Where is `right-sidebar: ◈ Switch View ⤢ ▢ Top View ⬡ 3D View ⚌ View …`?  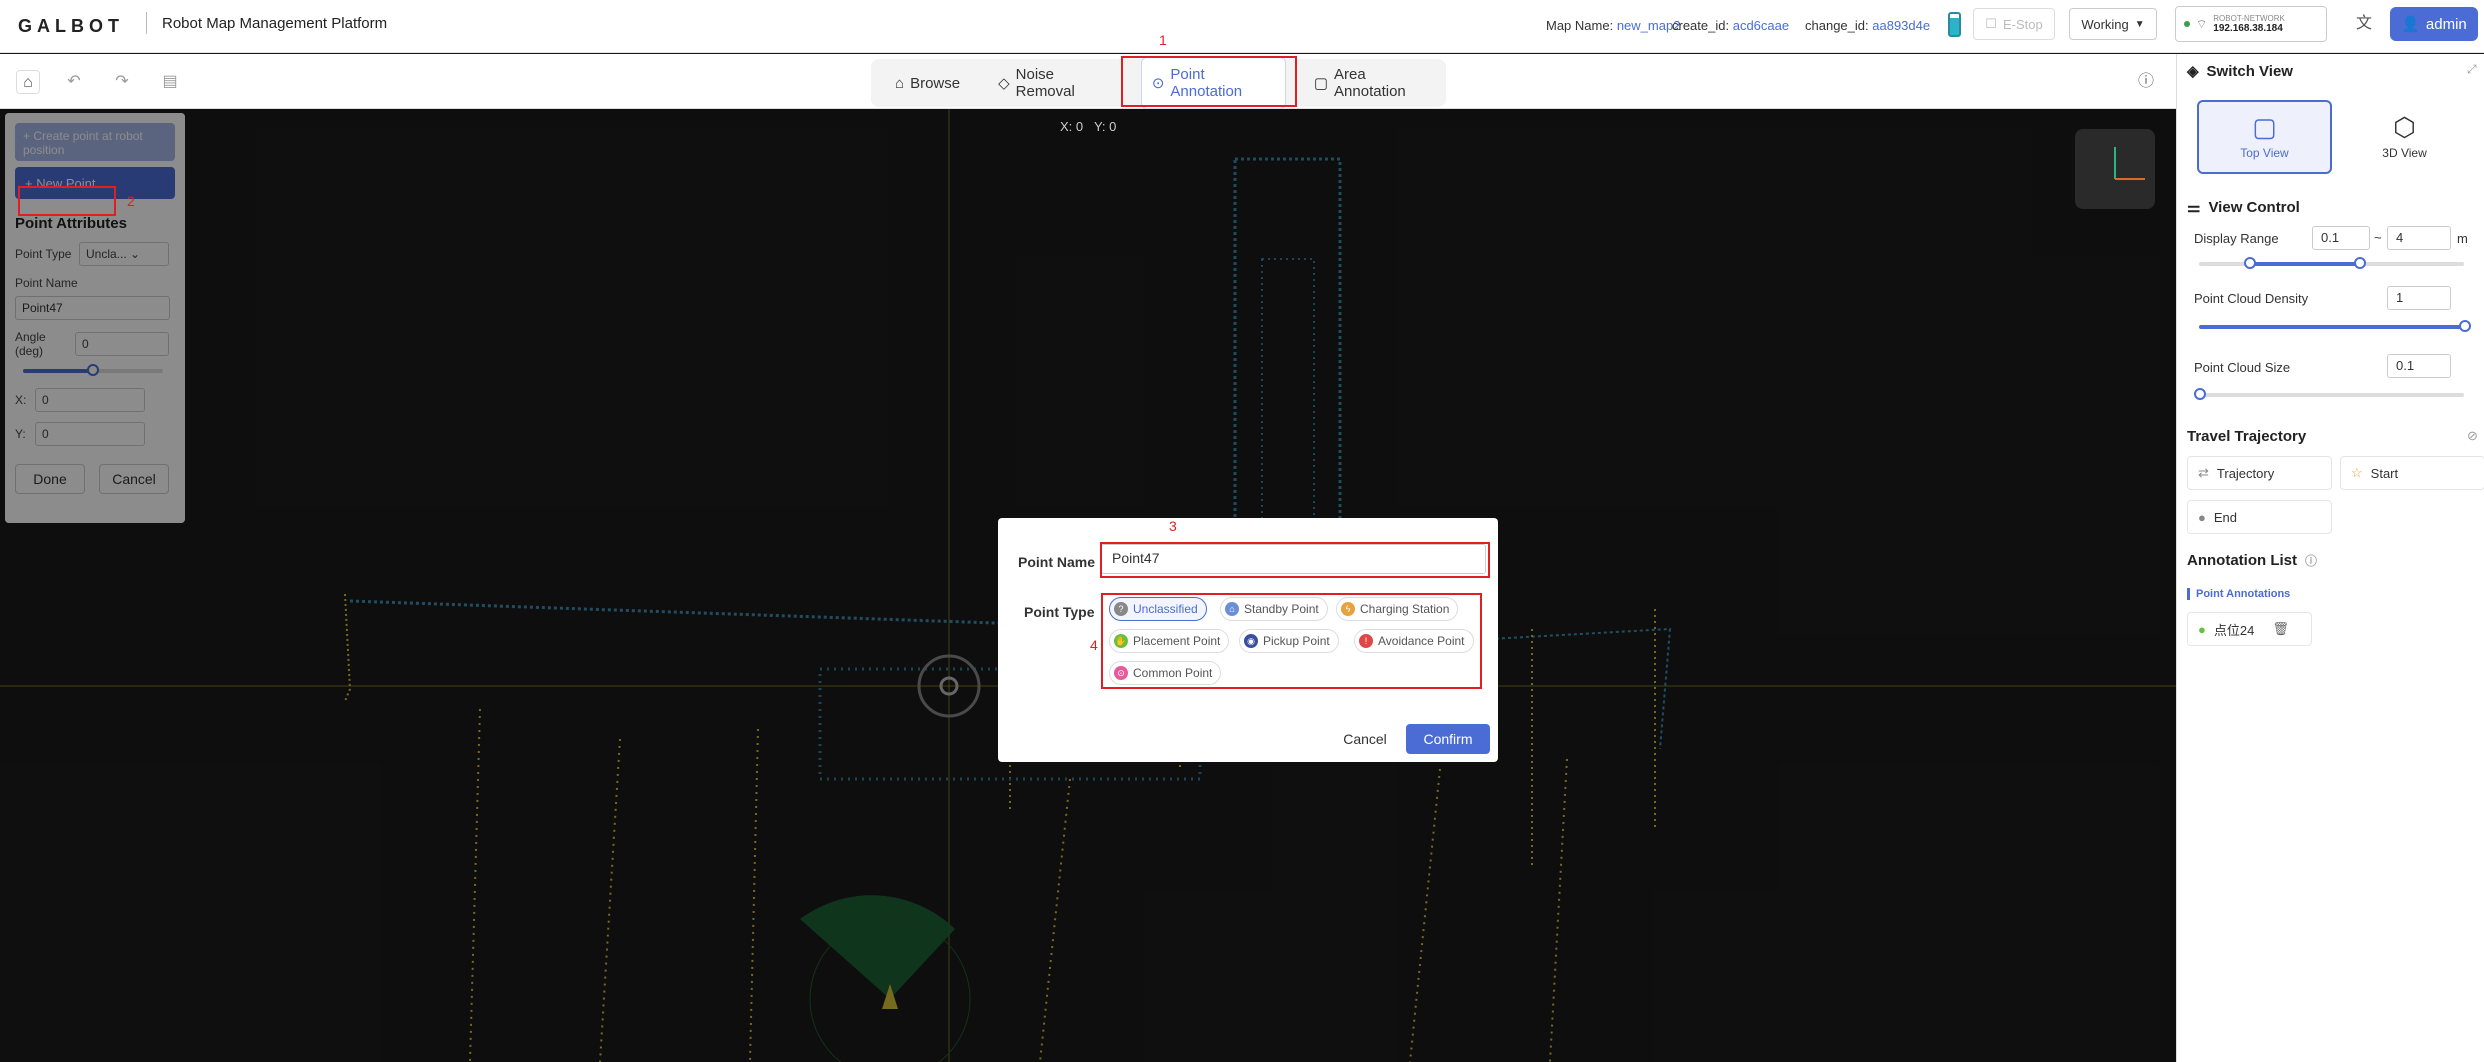
right-sidebar: ◈ Switch View ⤢ ▢ Top View ⬡ 3D View ⚌ View … is located at coordinates (2330, 558).